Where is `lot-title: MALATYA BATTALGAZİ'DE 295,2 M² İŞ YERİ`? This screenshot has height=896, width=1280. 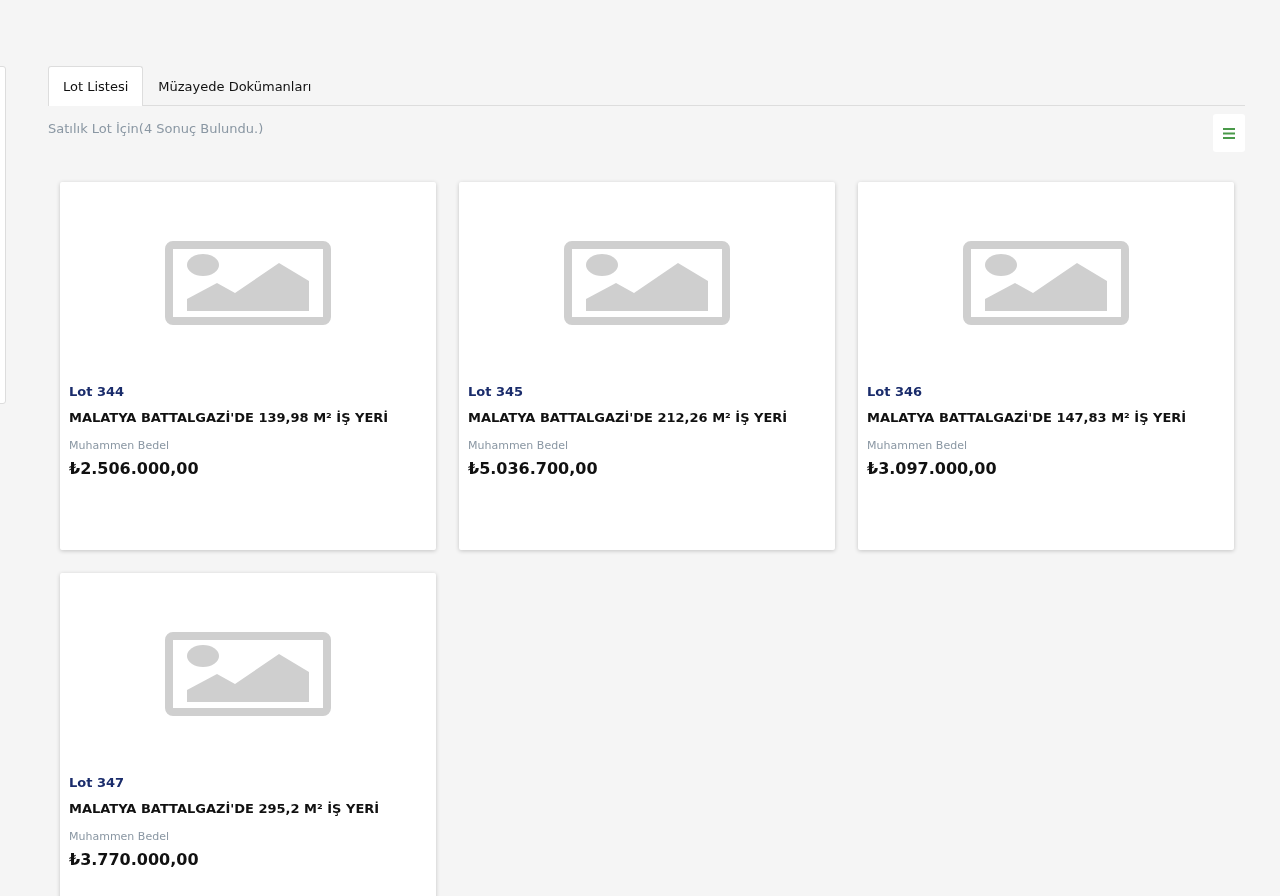
lot-title: MALATYA BATTALGAZİ'DE 295,2 M² İŞ YERİ is located at coordinates (225, 808).